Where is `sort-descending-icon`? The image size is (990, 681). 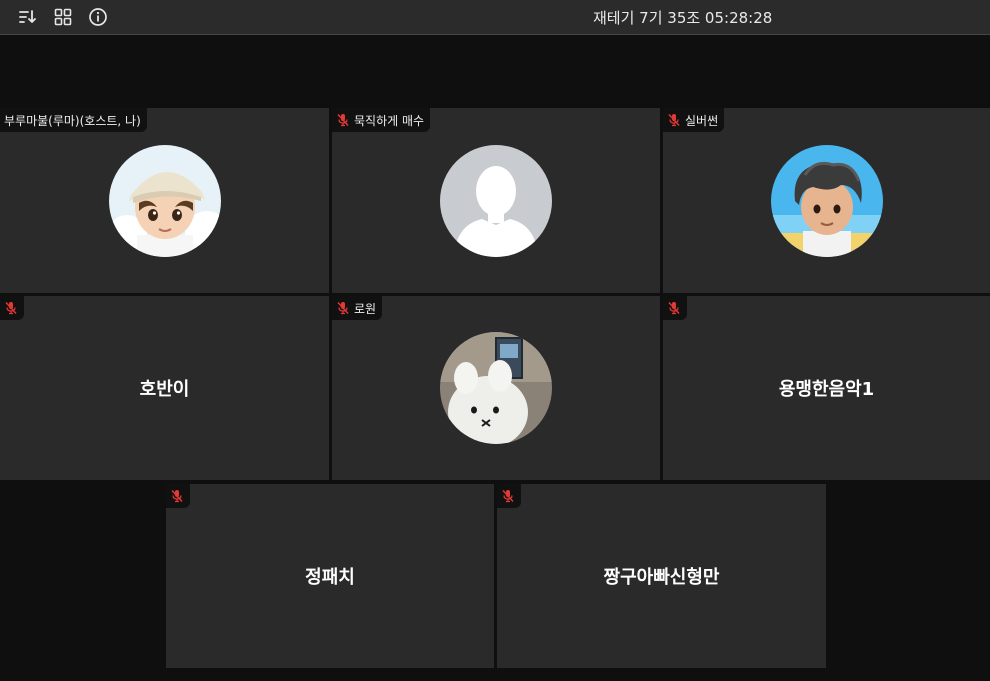
sort-descending-icon is located at coordinates (28, 17).